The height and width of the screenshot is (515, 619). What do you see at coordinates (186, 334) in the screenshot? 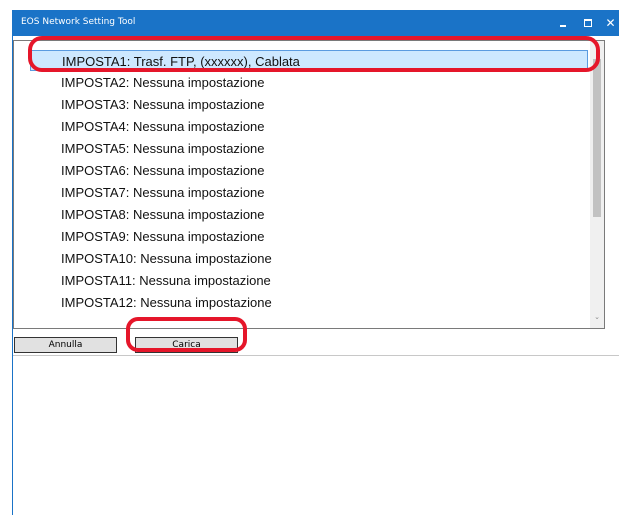
I see `highlight-load-button` at bounding box center [186, 334].